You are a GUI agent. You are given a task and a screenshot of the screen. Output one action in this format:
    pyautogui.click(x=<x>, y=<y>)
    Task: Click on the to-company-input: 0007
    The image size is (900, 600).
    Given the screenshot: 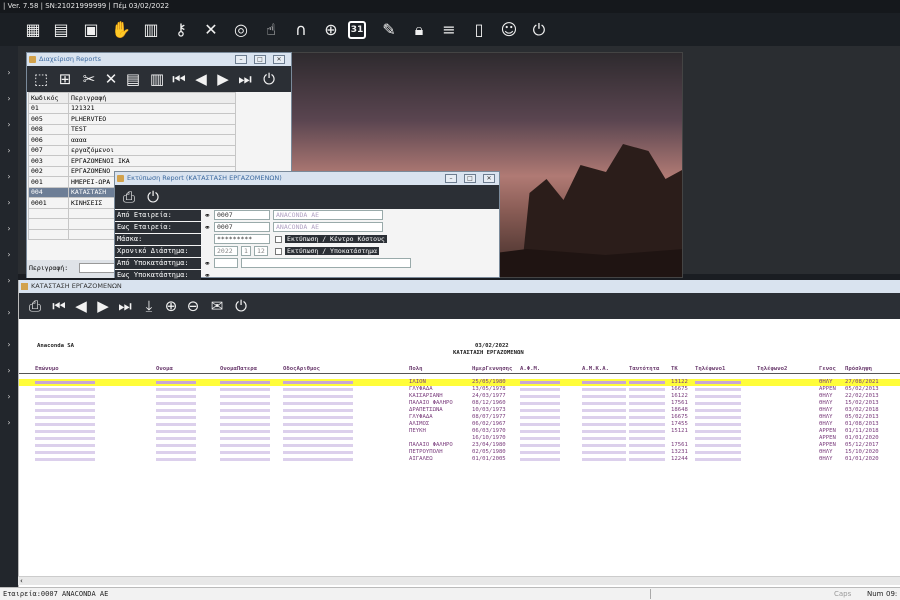 What is the action you would take?
    pyautogui.click(x=242, y=227)
    